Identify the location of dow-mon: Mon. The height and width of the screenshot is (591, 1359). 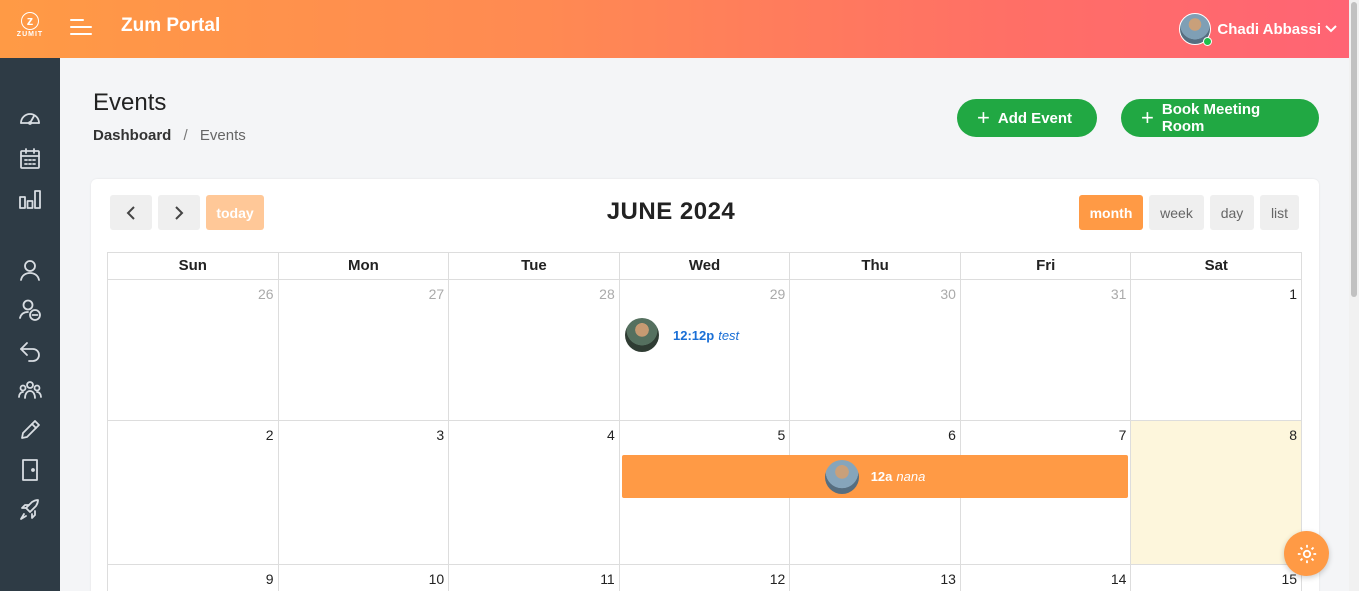
(363, 266).